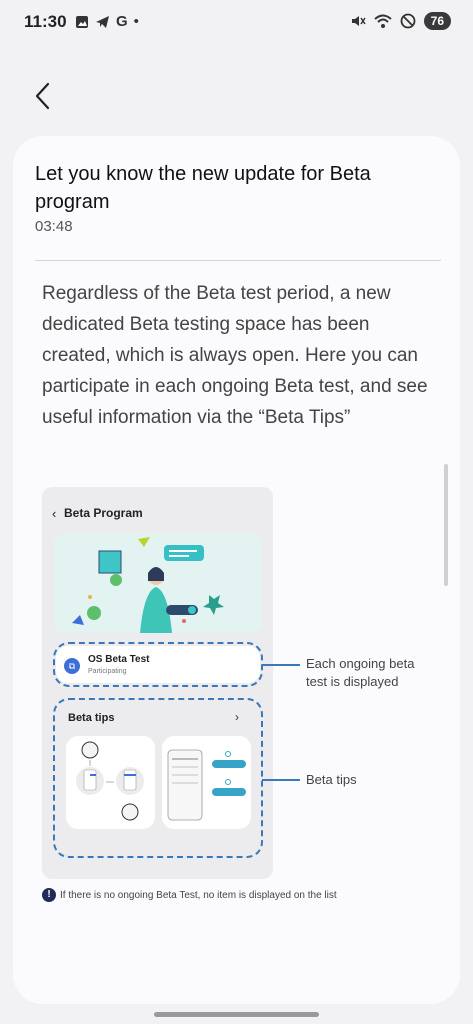 The image size is (473, 1024). Describe the element at coordinates (103, 513) in the screenshot. I see `illustration-title: Beta Program` at that location.